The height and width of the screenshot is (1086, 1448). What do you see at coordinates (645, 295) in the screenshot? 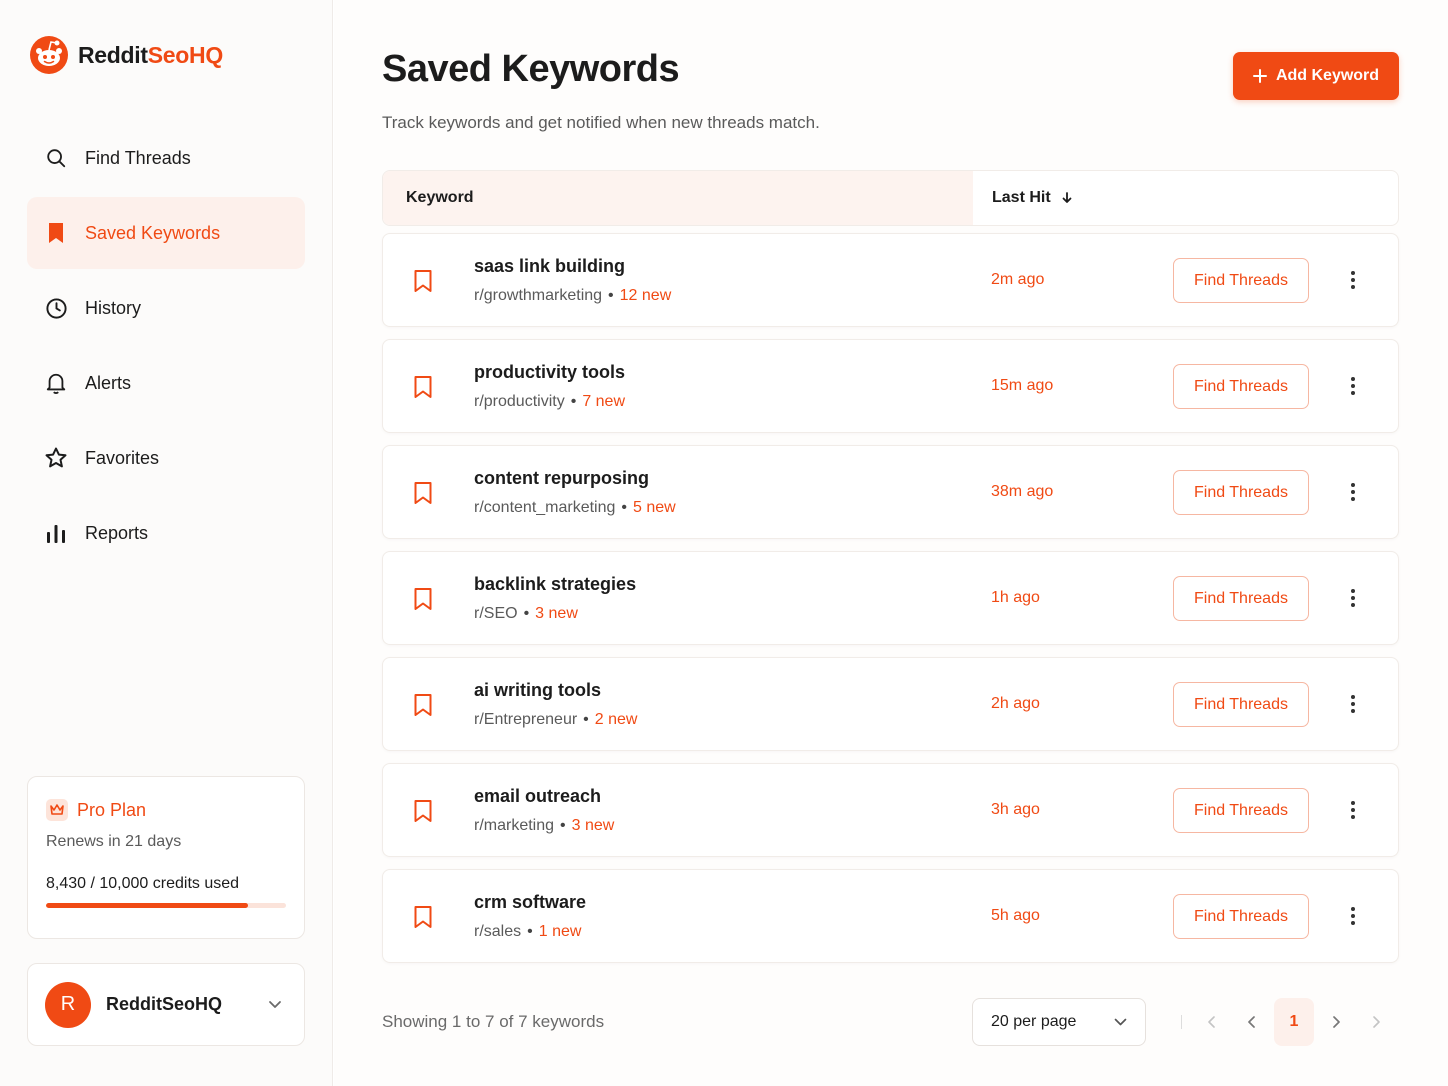
I see `keyword-new-count: 12 new` at bounding box center [645, 295].